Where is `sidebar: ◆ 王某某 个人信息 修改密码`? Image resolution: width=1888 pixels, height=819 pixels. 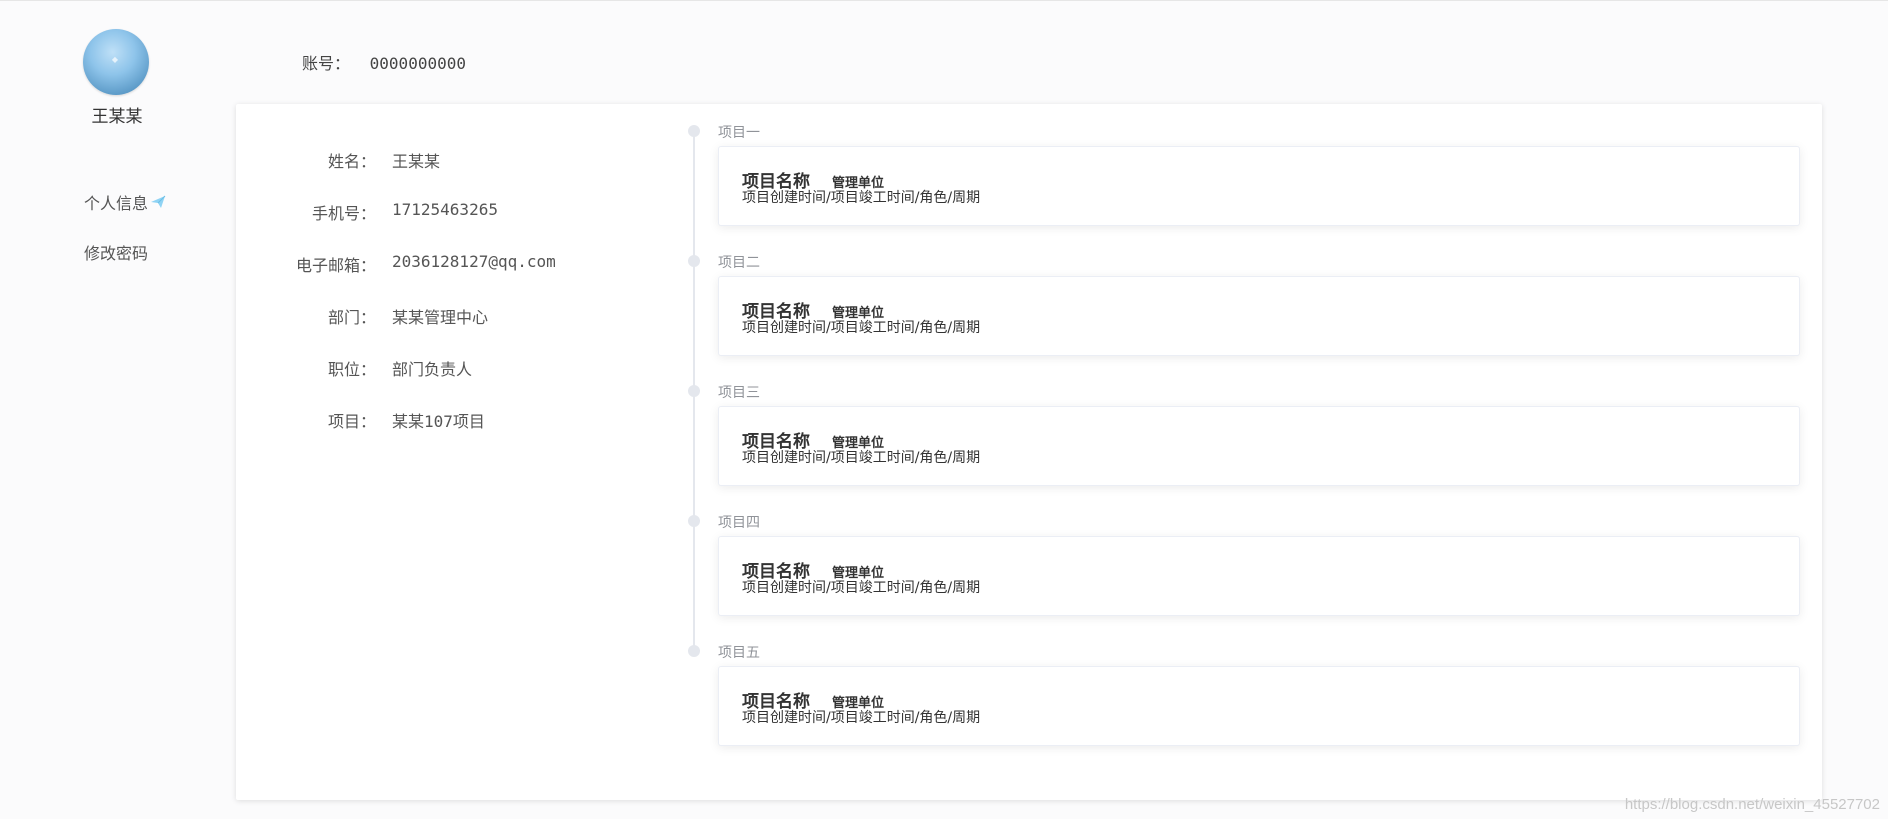 sidebar: ◆ 王某某 个人信息 修改密码 is located at coordinates (118, 409).